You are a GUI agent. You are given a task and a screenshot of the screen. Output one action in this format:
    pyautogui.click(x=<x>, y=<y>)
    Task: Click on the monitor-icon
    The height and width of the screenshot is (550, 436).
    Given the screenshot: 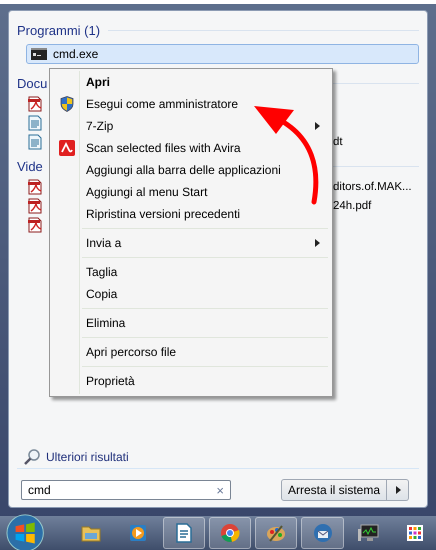 What is the action you would take?
    pyautogui.click(x=369, y=533)
    